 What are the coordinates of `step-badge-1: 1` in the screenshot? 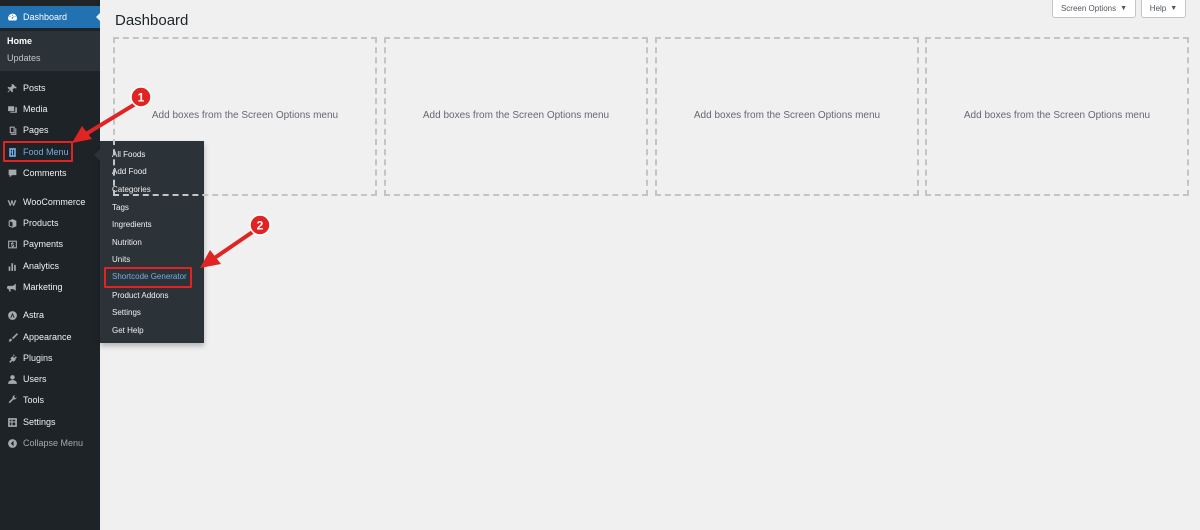 It's located at (141, 97).